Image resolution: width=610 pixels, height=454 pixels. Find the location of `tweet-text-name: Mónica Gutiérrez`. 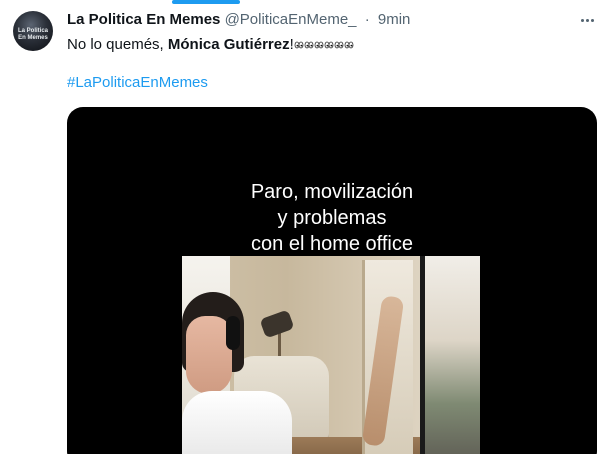

tweet-text-name: Mónica Gutiérrez is located at coordinates (228, 44).